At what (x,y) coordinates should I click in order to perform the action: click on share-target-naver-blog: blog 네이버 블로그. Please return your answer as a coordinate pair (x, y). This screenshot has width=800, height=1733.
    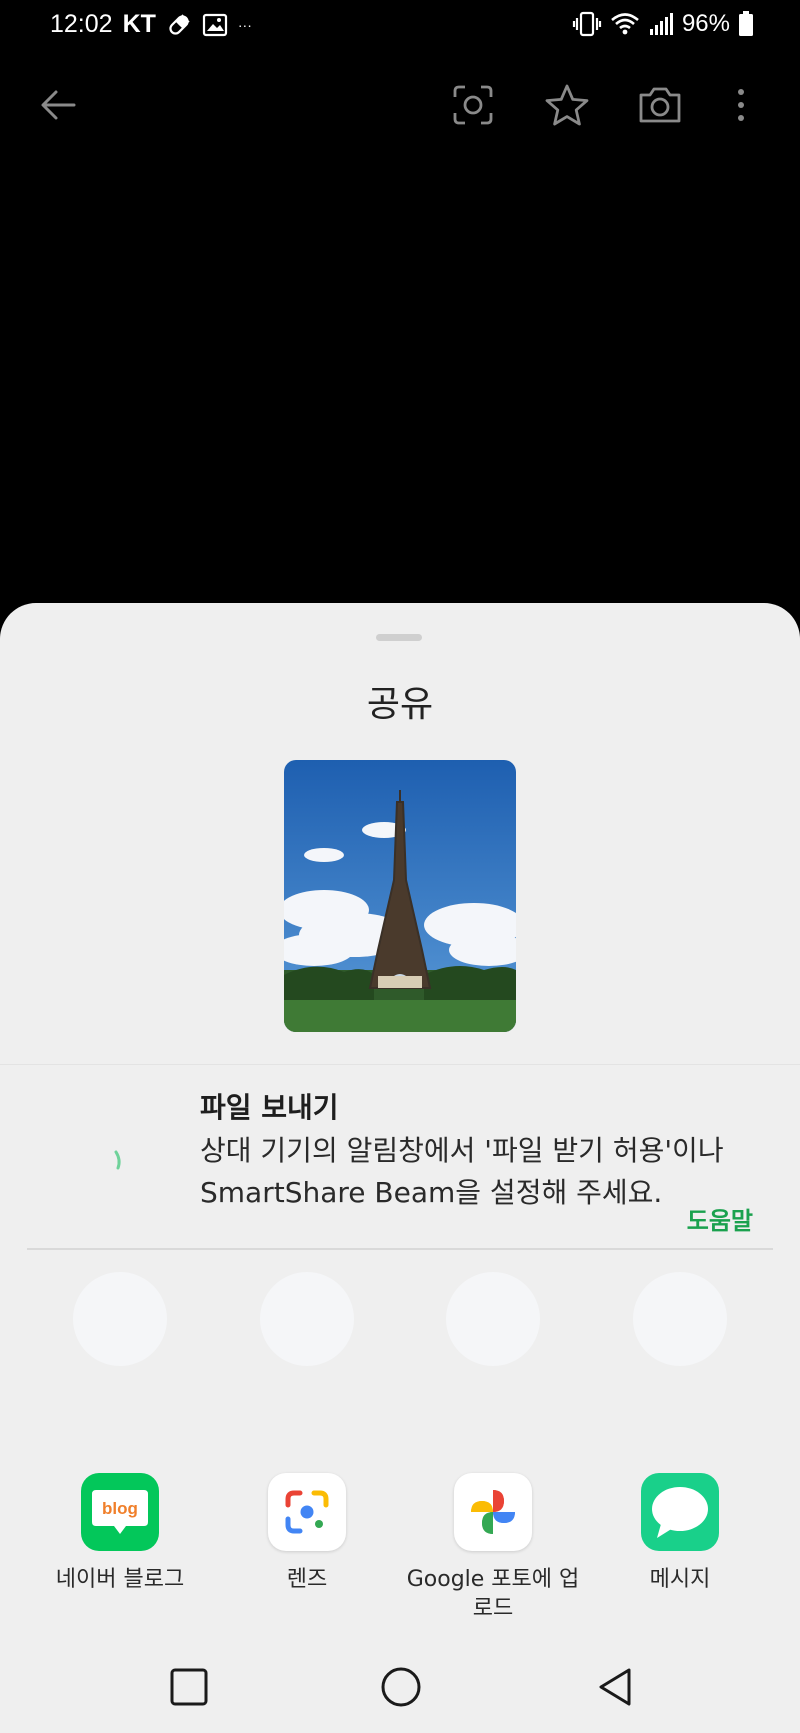
    Looking at the image, I should click on (120, 1533).